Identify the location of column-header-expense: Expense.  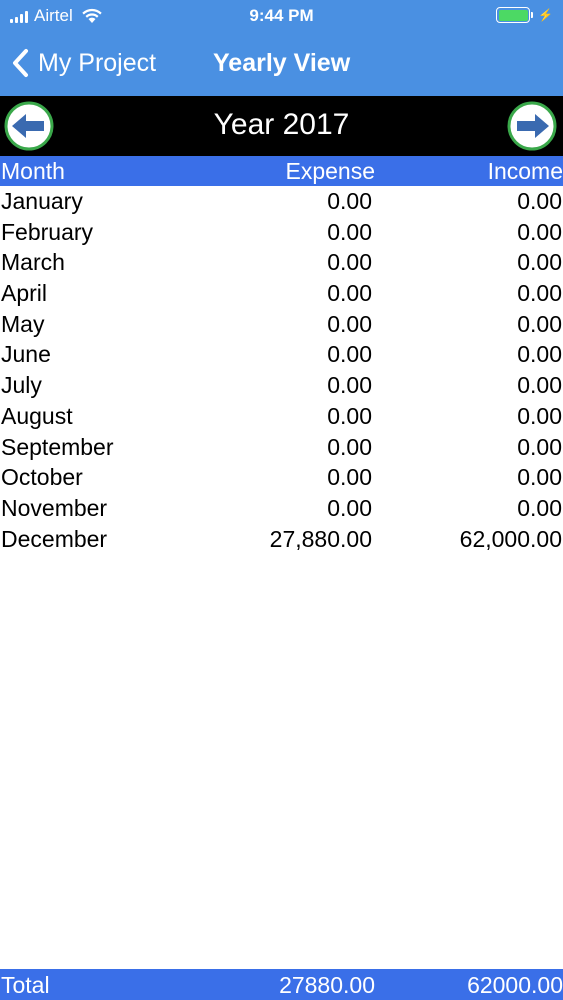
(330, 171).